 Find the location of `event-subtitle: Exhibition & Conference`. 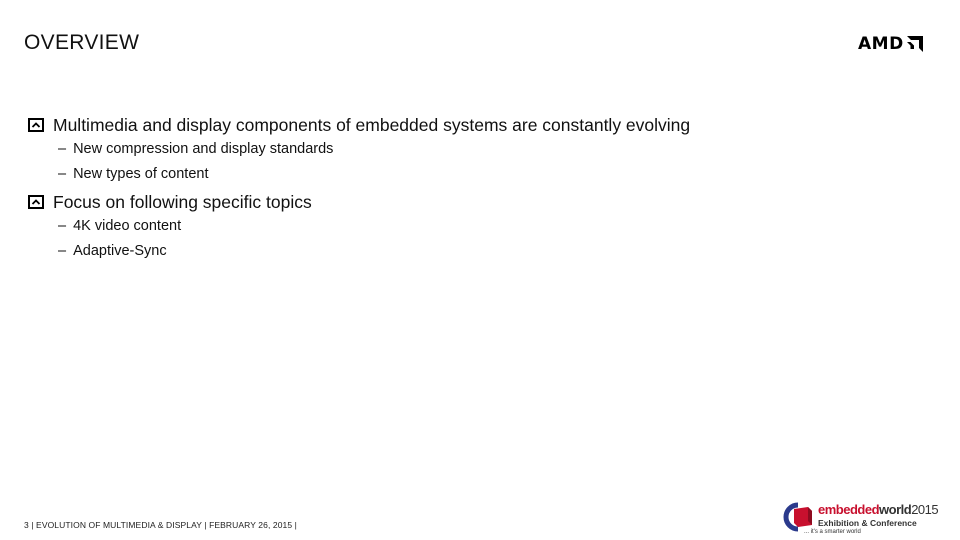

event-subtitle: Exhibition & Conference is located at coordinates (867, 523).